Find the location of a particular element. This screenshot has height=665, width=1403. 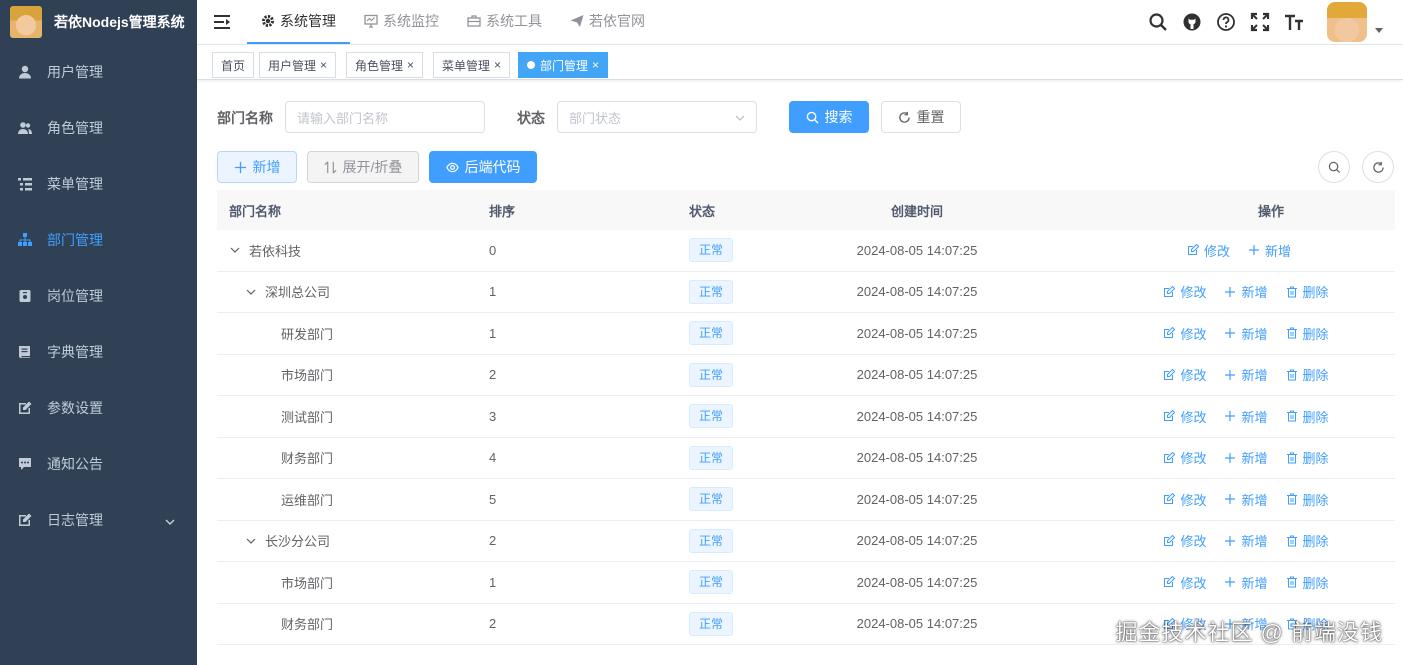

logo: 若依Nodejs管理系统 is located at coordinates (98, 22).